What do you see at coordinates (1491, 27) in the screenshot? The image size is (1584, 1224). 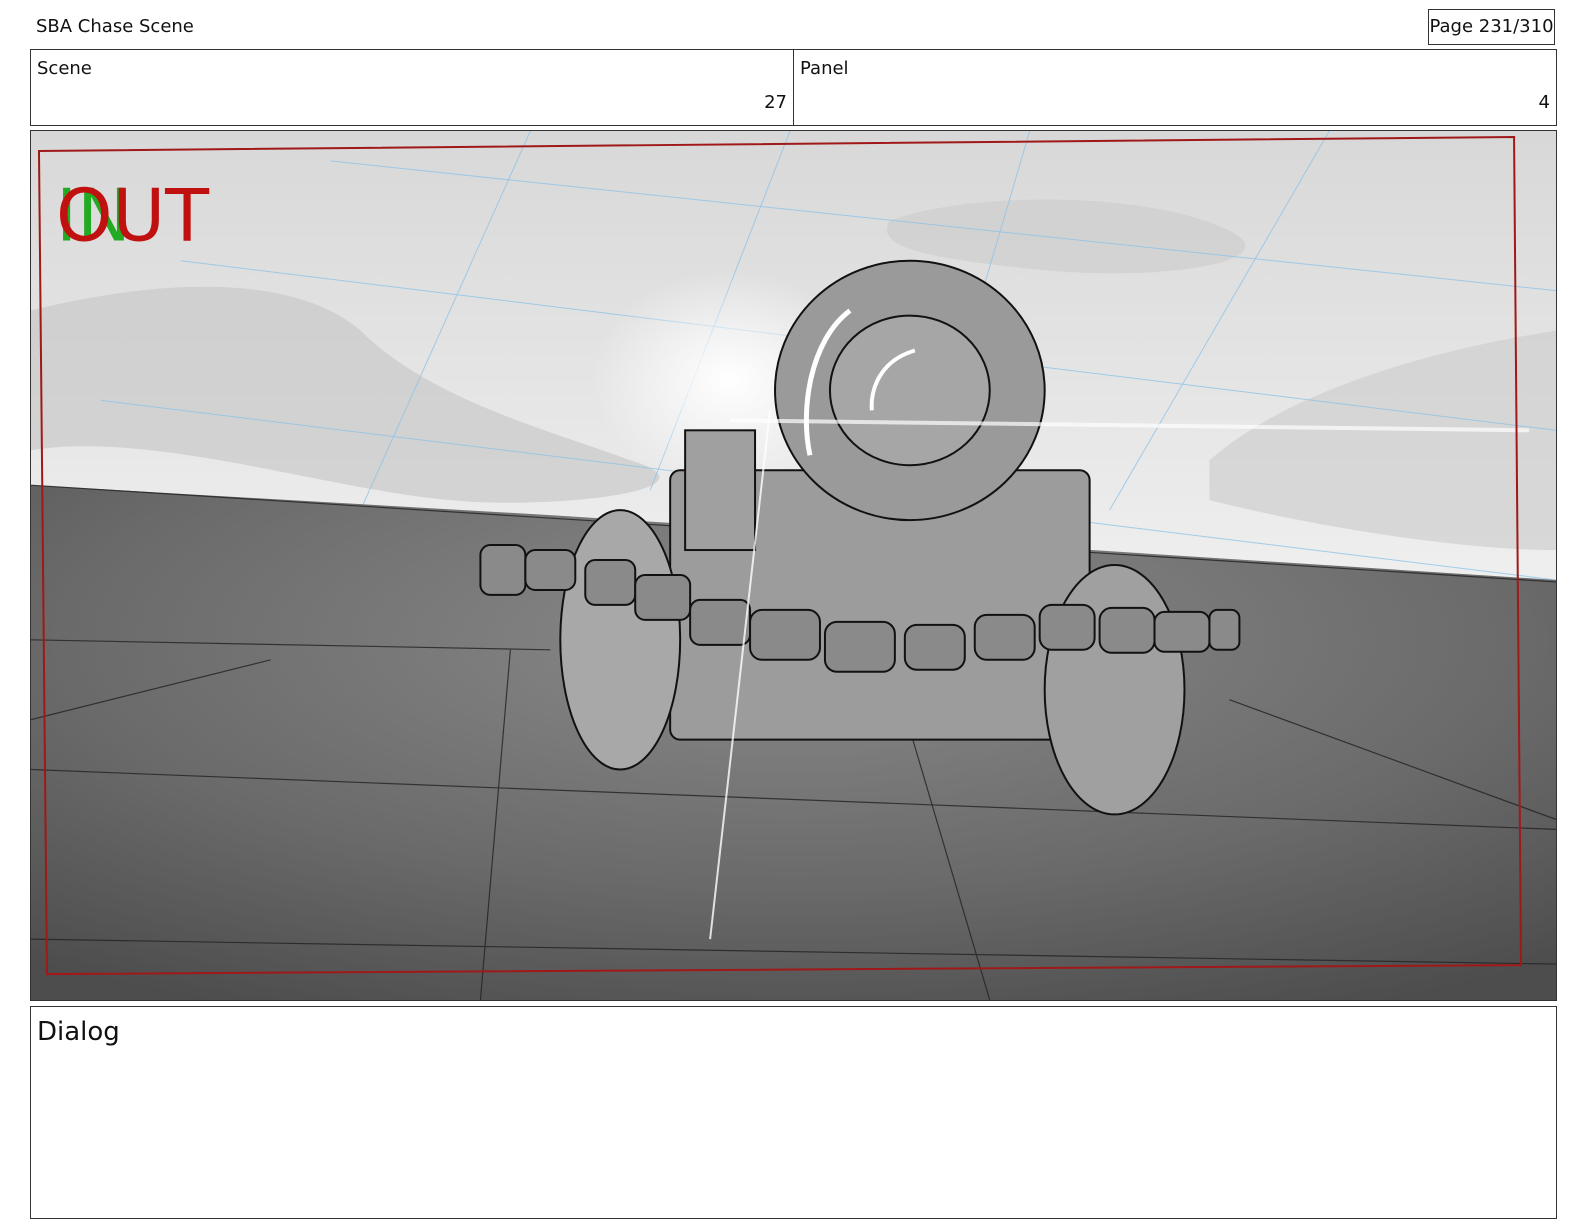 I see `page-indicator: Page 231/310` at bounding box center [1491, 27].